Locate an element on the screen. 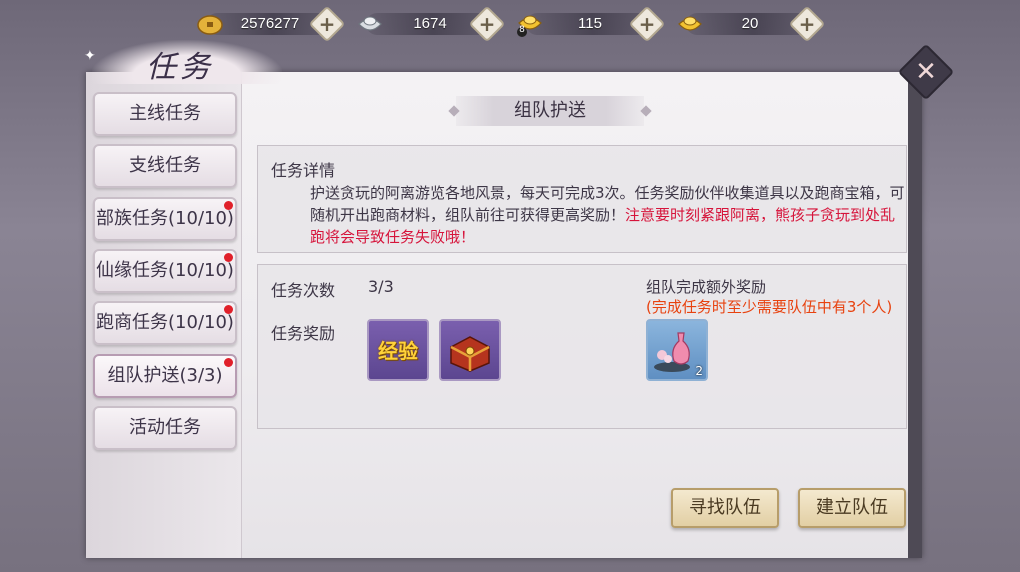  create-team-button: 建立队伍 is located at coordinates (852, 508).